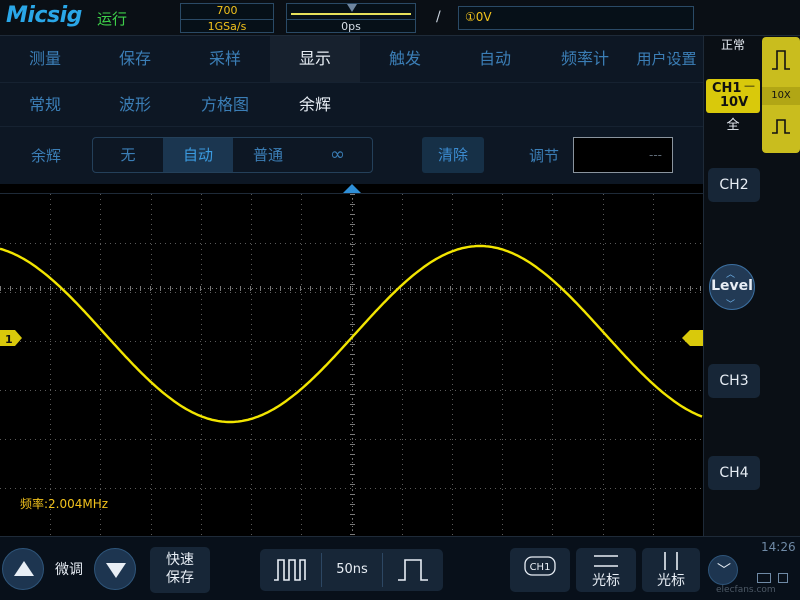  I want to click on ch1-settings-button: CH1 — 10V, so click(733, 96).